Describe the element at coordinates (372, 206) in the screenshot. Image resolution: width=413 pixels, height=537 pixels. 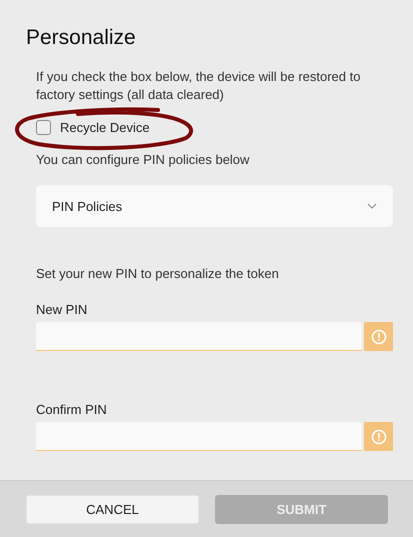
I see `chevron-down-icon` at that location.